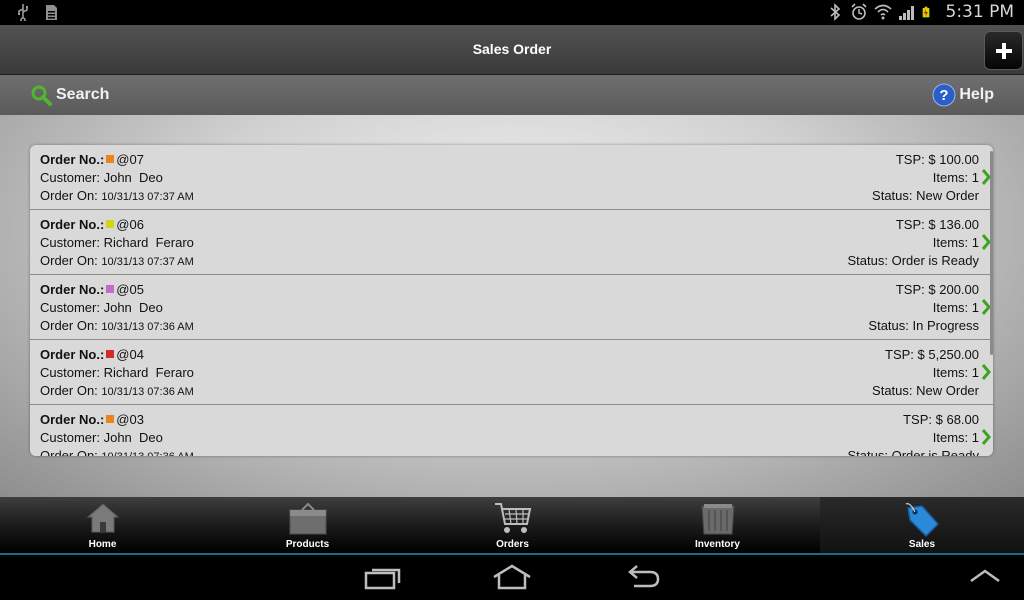 The width and height of the screenshot is (1024, 600). I want to click on wifi-icon, so click(882, 12).